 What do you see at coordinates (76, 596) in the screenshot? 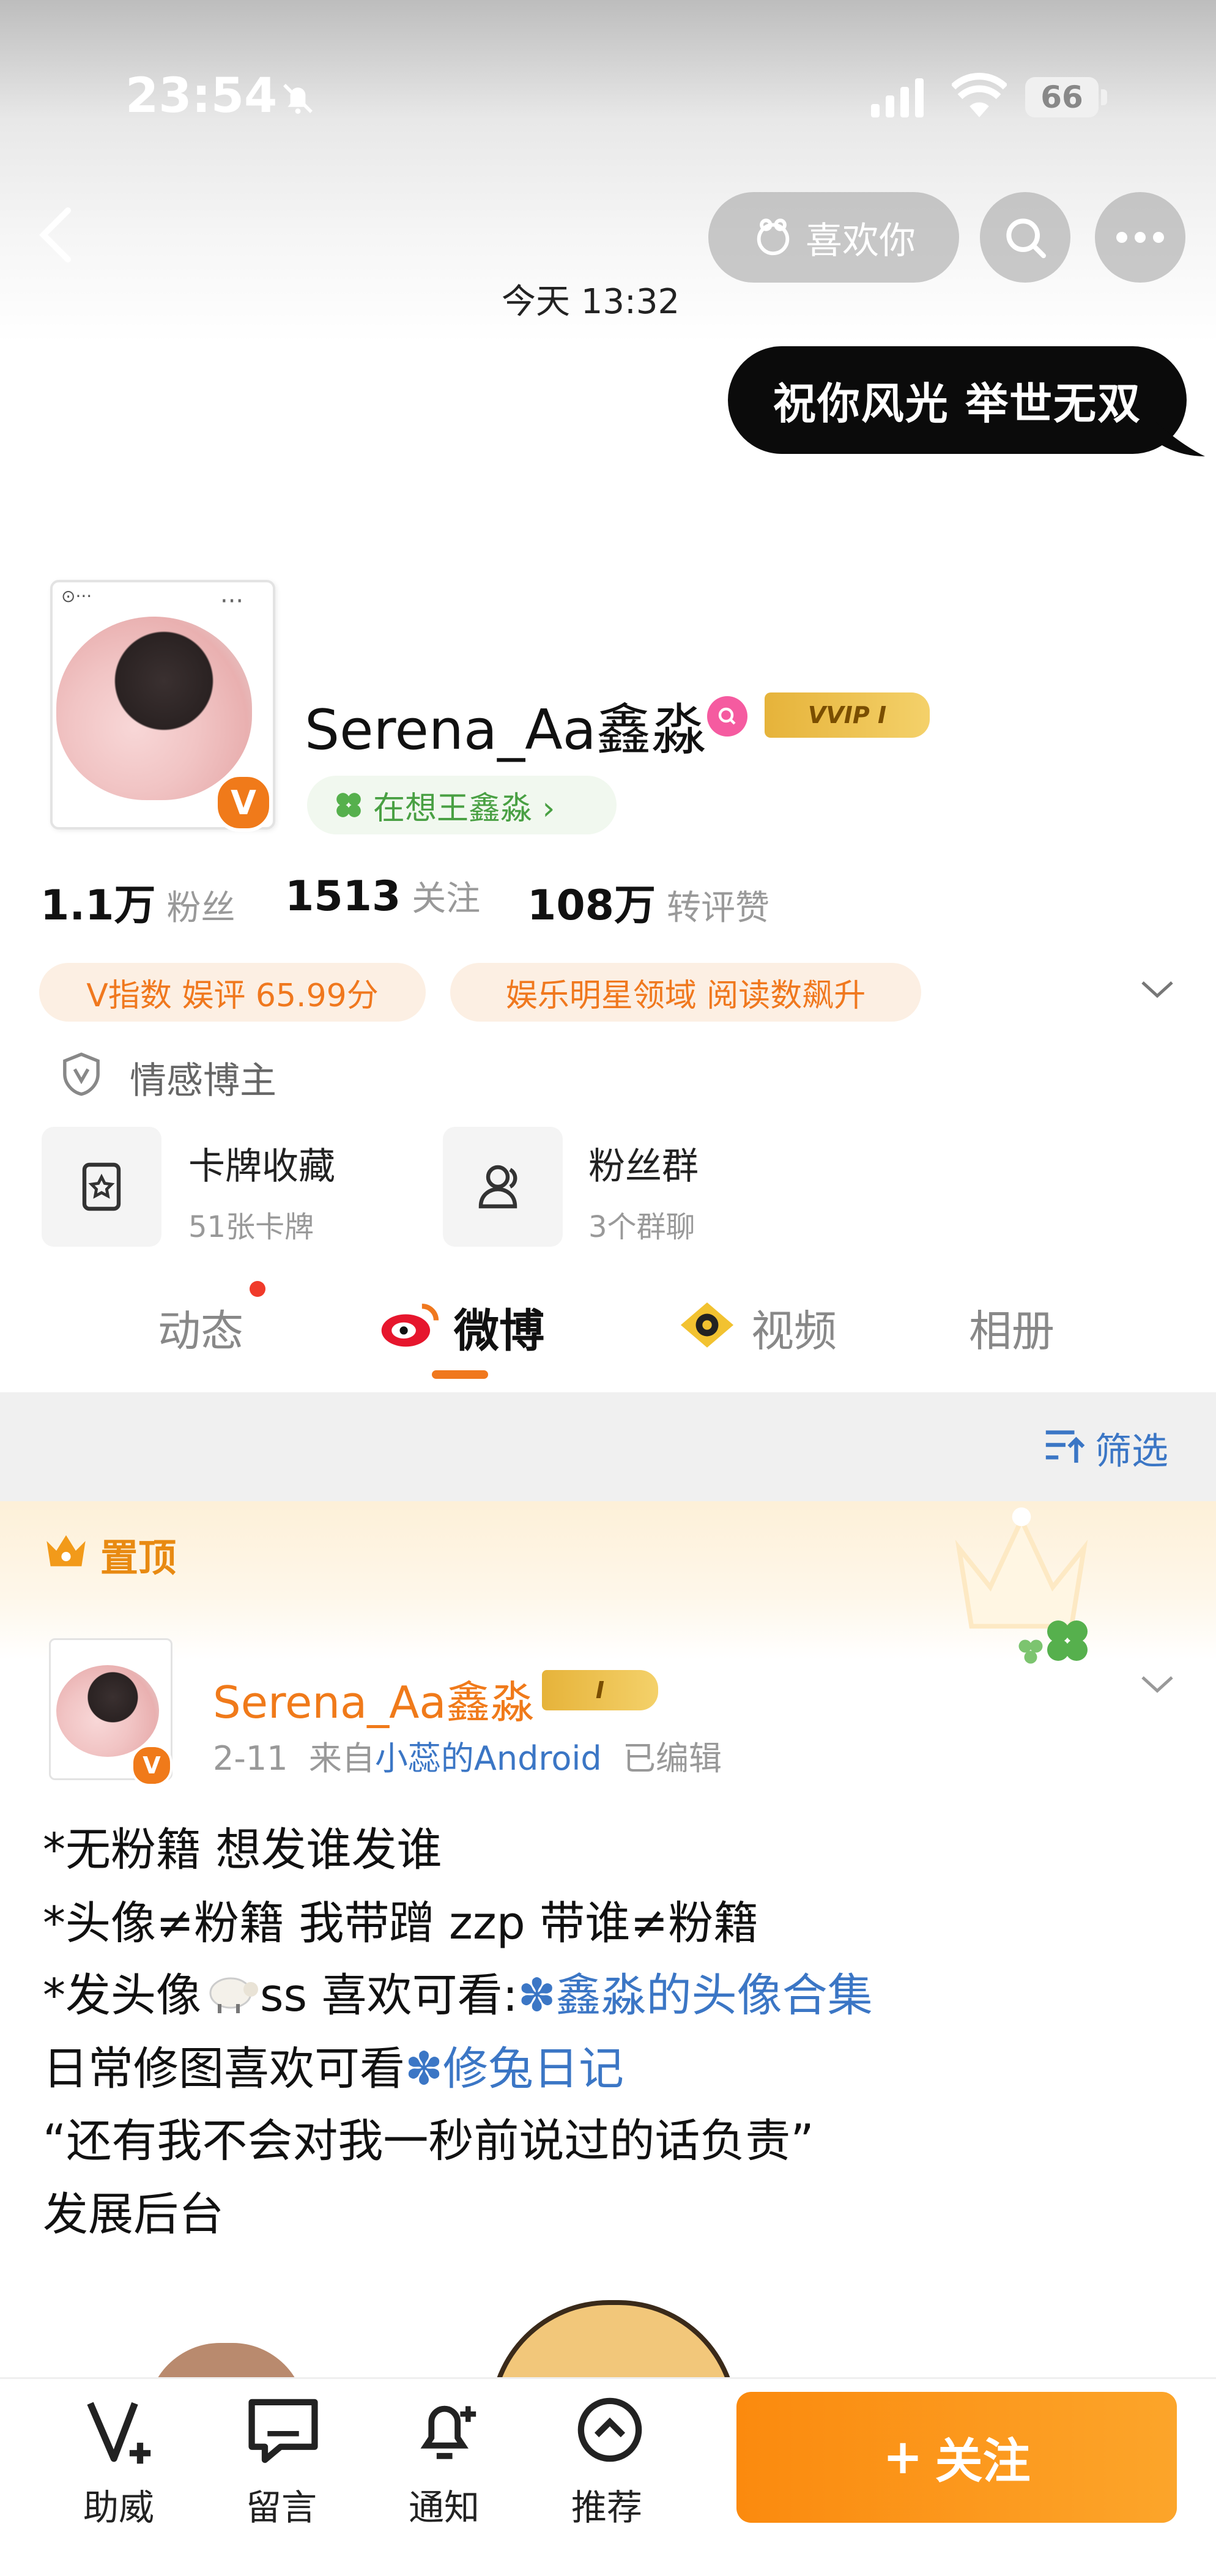
I see `avatar-mini-header: ⊙···` at bounding box center [76, 596].